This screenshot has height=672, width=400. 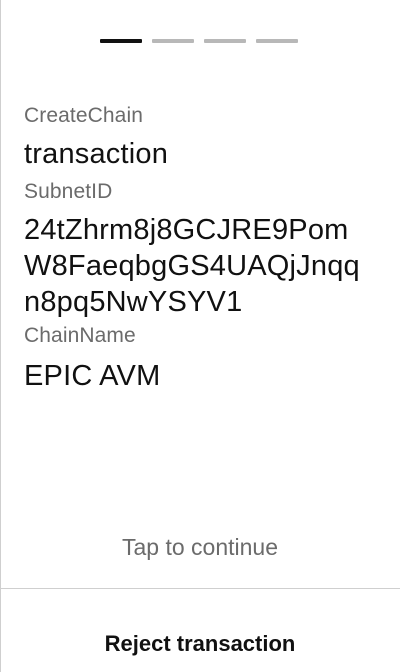 What do you see at coordinates (80, 335) in the screenshot?
I see `field-label: ChainName` at bounding box center [80, 335].